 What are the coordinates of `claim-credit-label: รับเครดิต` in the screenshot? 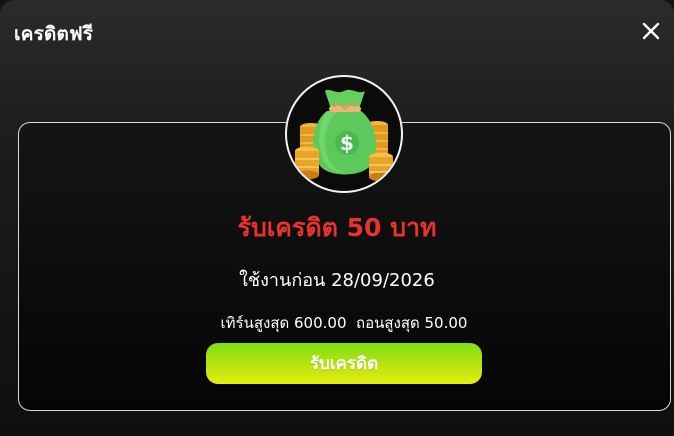 It's located at (344, 364).